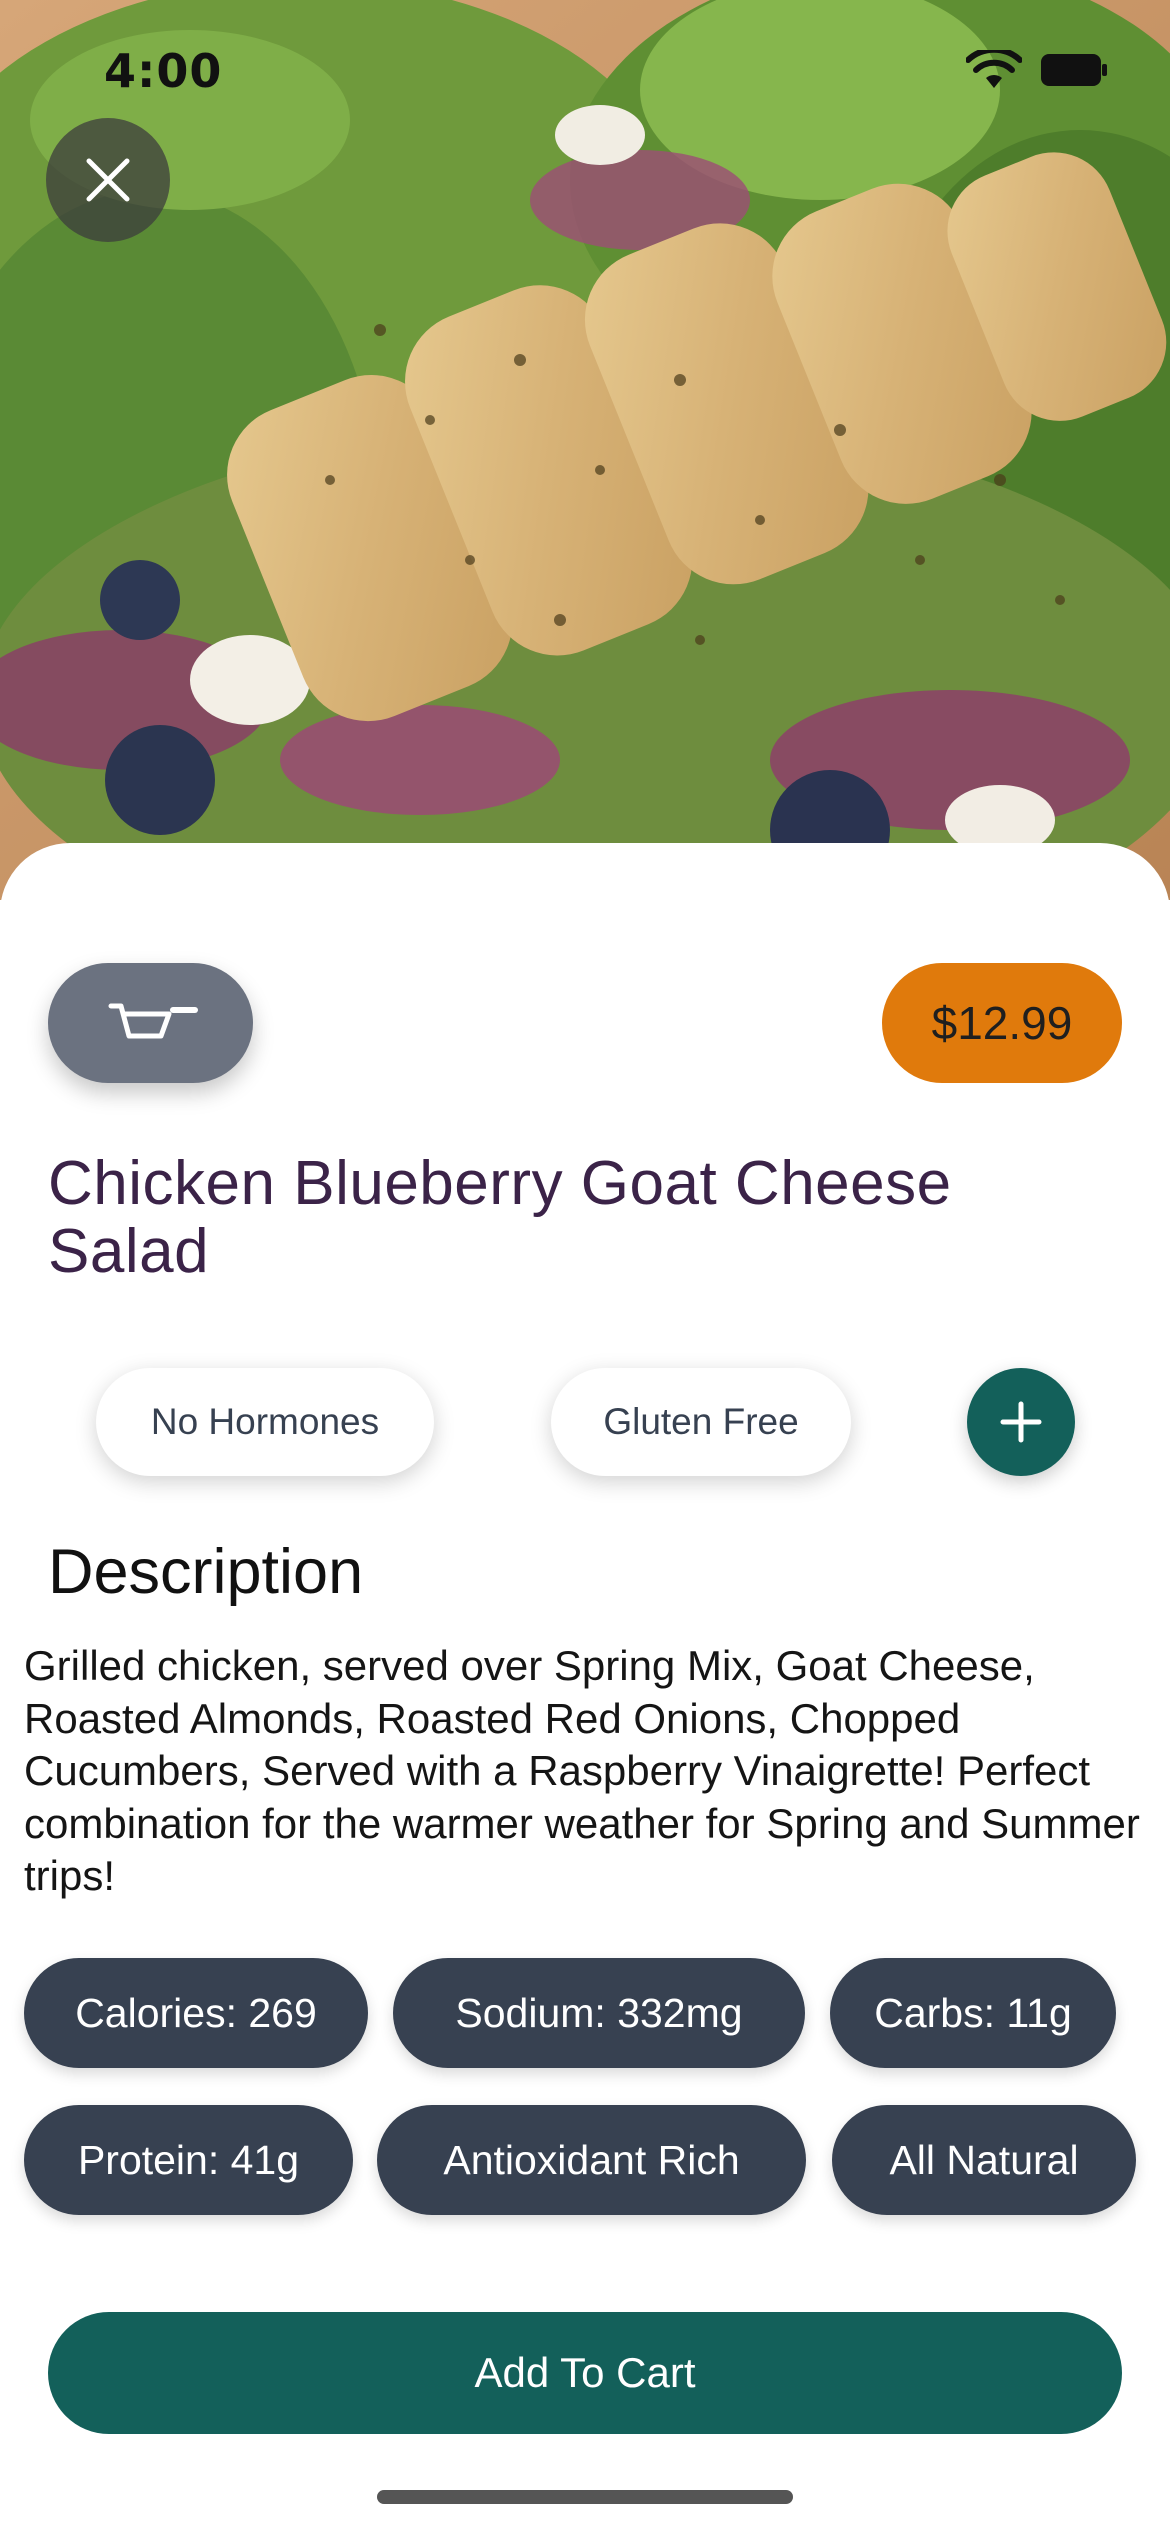  What do you see at coordinates (500, 1217) in the screenshot?
I see `product-title: Chicken Blueberry Goat Cheese Salad` at bounding box center [500, 1217].